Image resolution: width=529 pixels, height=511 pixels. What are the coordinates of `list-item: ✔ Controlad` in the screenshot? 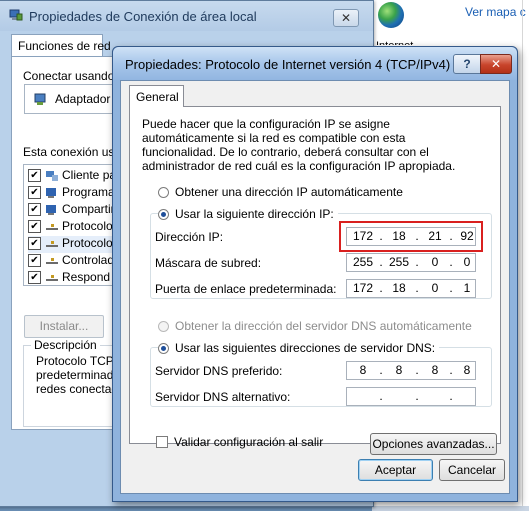 It's located at (71, 261).